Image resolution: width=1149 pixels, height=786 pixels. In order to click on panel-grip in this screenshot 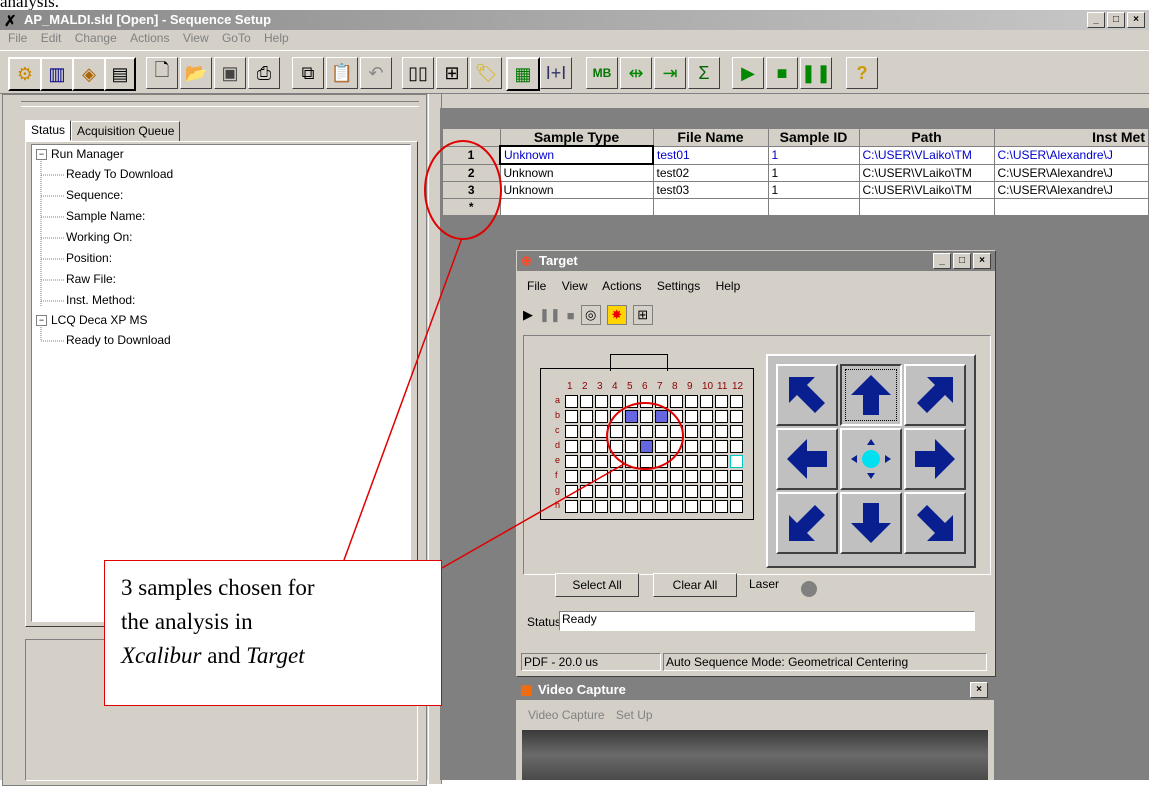, I will do `click(220, 104)`.